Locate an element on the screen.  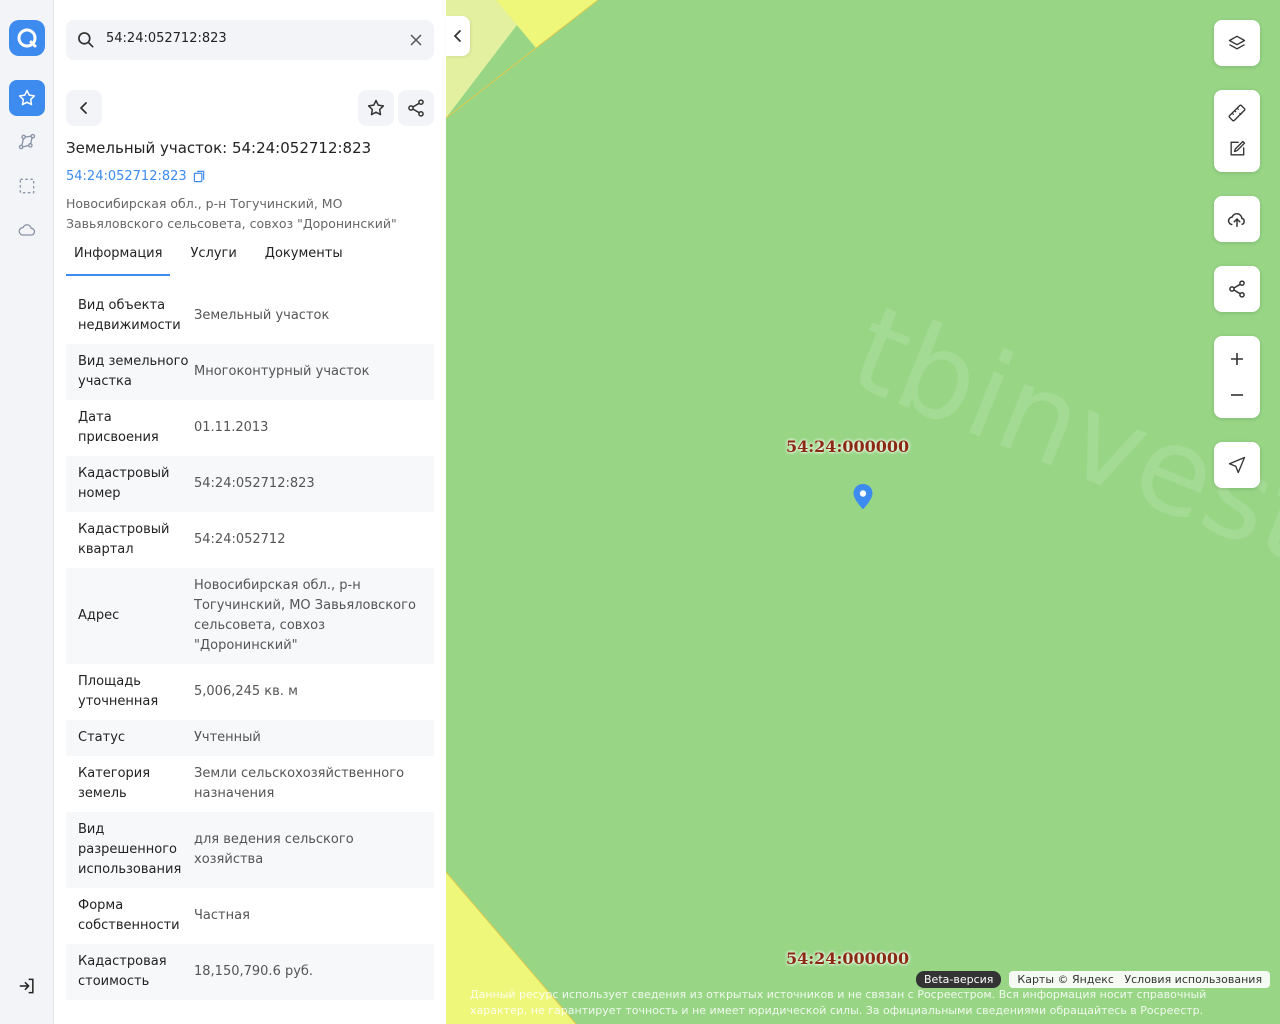
ruler-button is located at coordinates (1237, 113).